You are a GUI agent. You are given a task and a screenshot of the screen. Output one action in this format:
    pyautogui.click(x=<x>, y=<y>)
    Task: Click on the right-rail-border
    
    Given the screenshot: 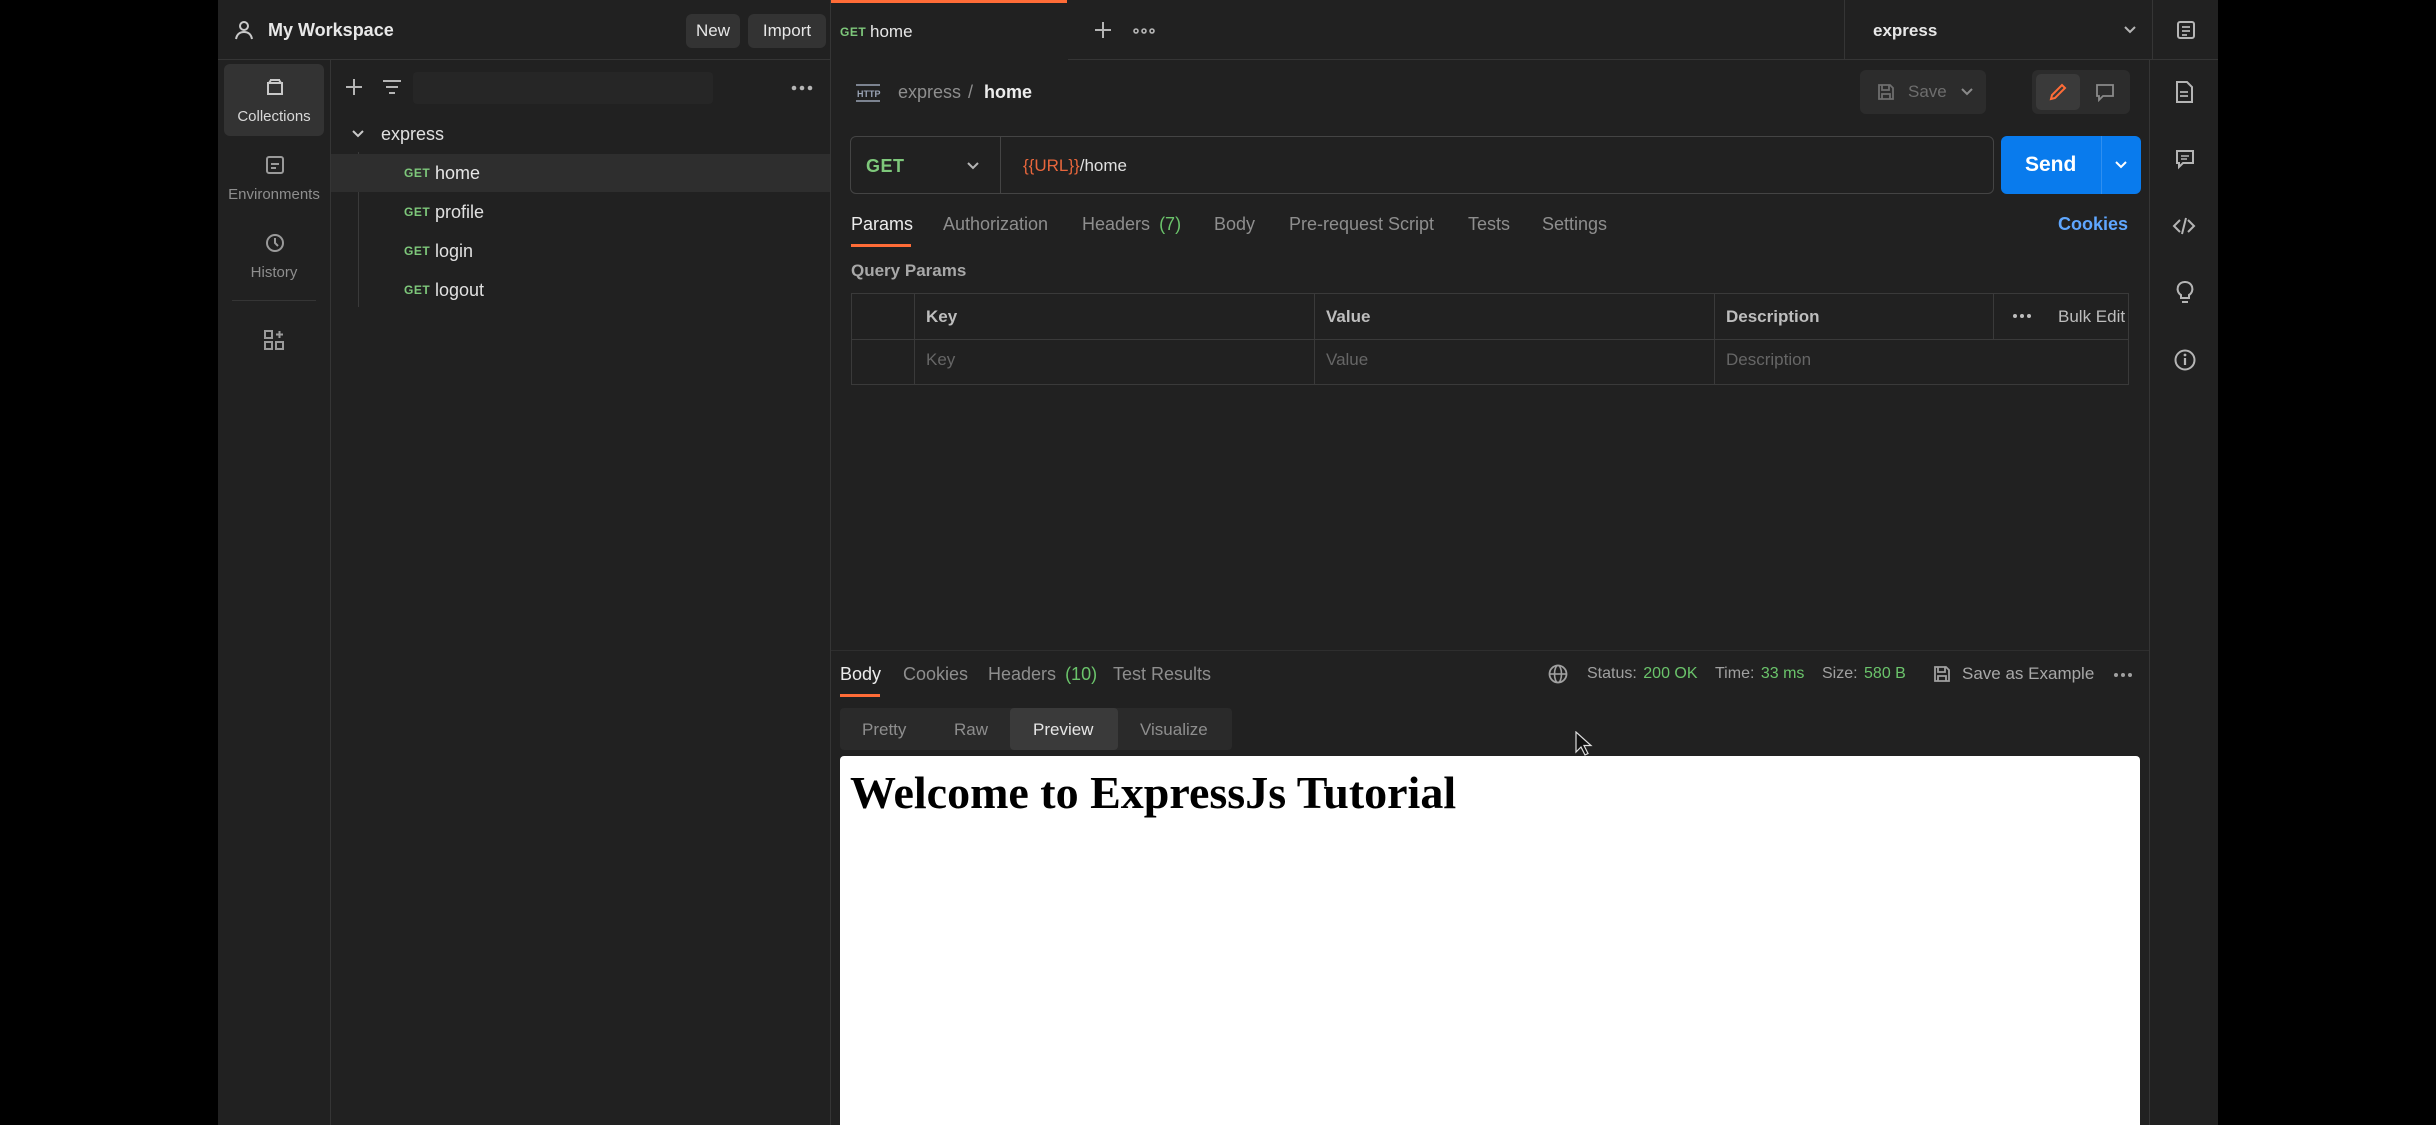 What is the action you would take?
    pyautogui.click(x=2149, y=592)
    